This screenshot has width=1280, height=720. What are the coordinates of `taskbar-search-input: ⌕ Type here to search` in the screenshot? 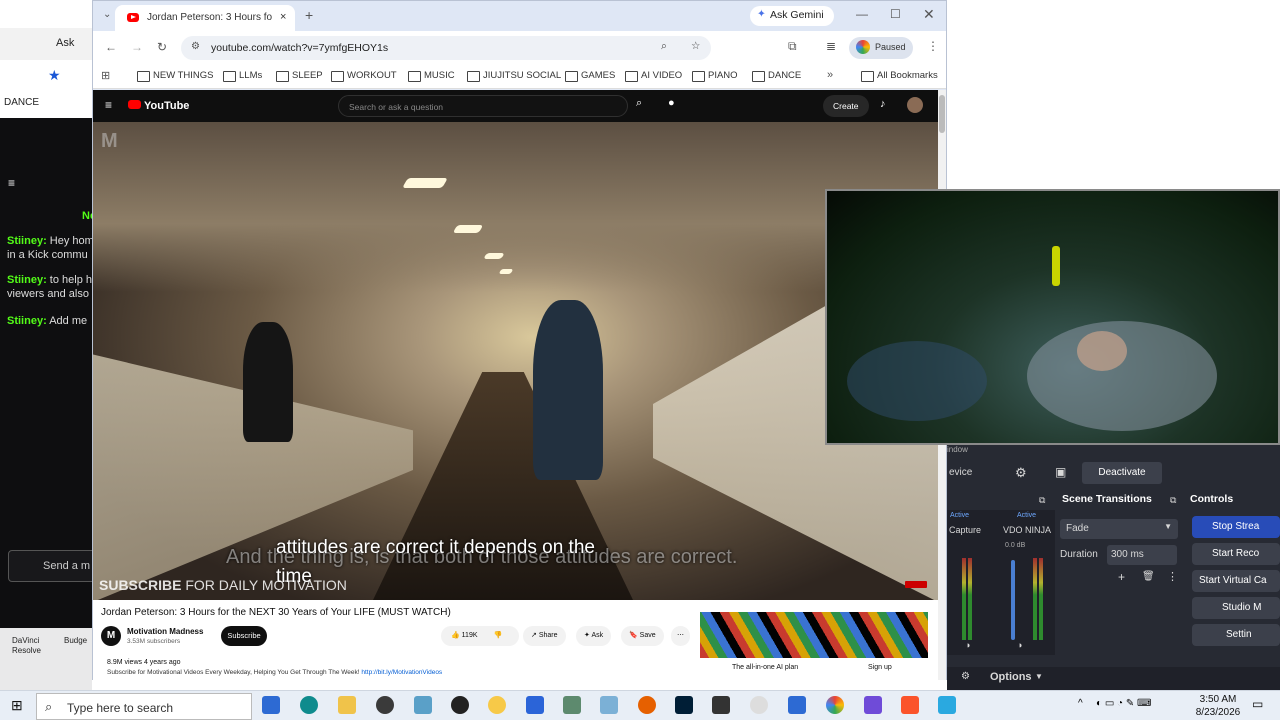 It's located at (144, 706).